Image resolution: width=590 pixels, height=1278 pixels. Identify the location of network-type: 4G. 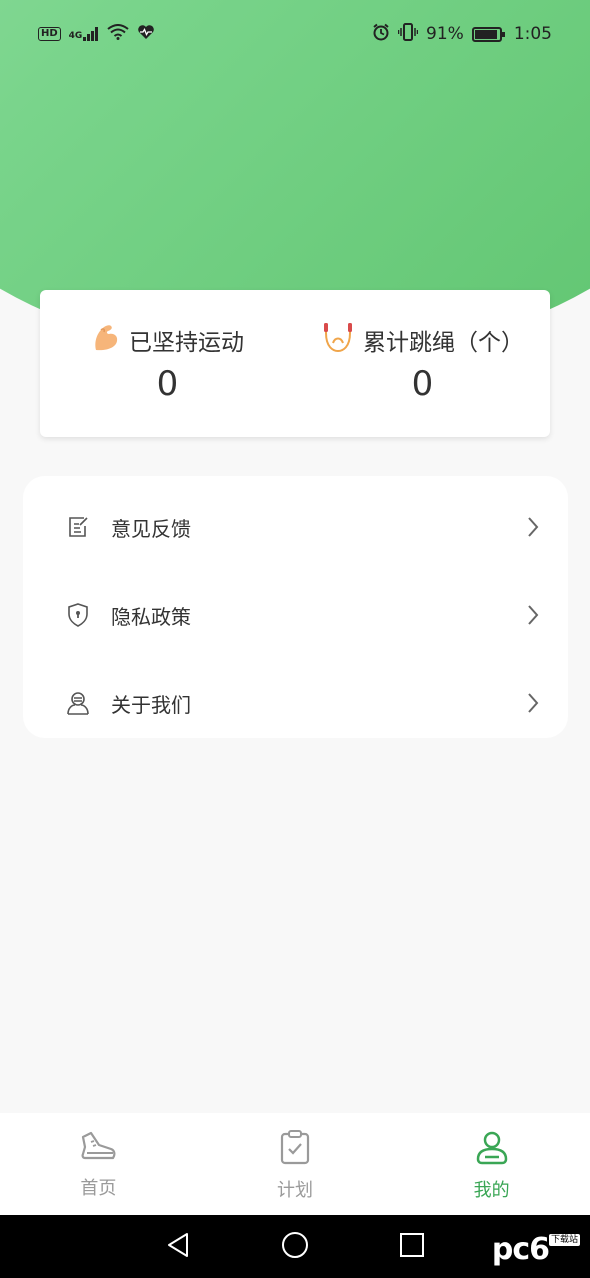
(75, 36).